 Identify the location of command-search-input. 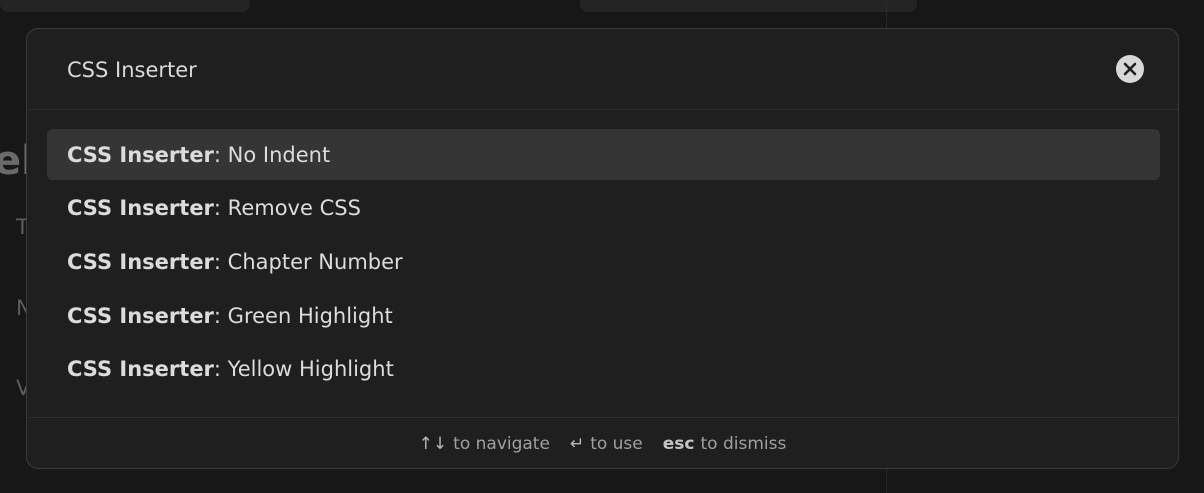
(567, 70).